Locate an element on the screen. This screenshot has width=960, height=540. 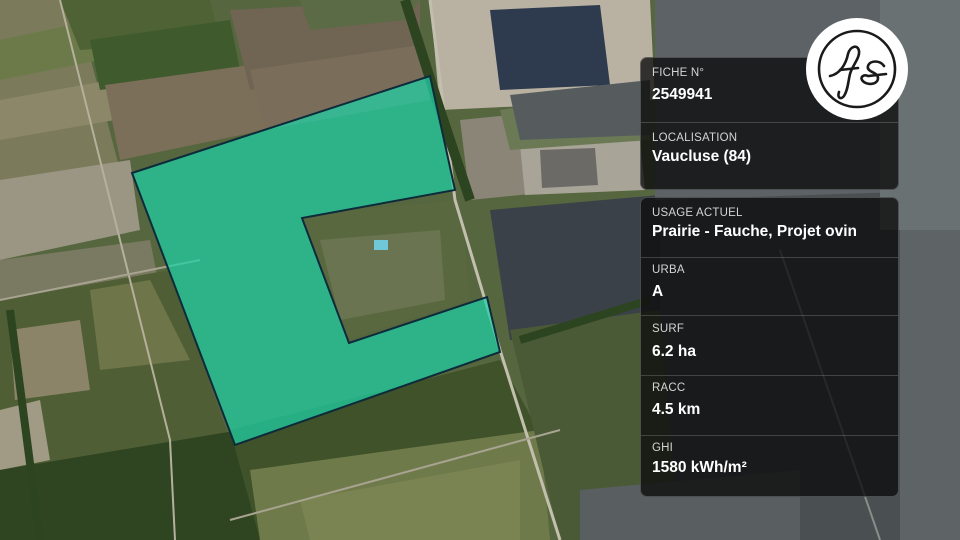
field-value: A is located at coordinates (658, 291).